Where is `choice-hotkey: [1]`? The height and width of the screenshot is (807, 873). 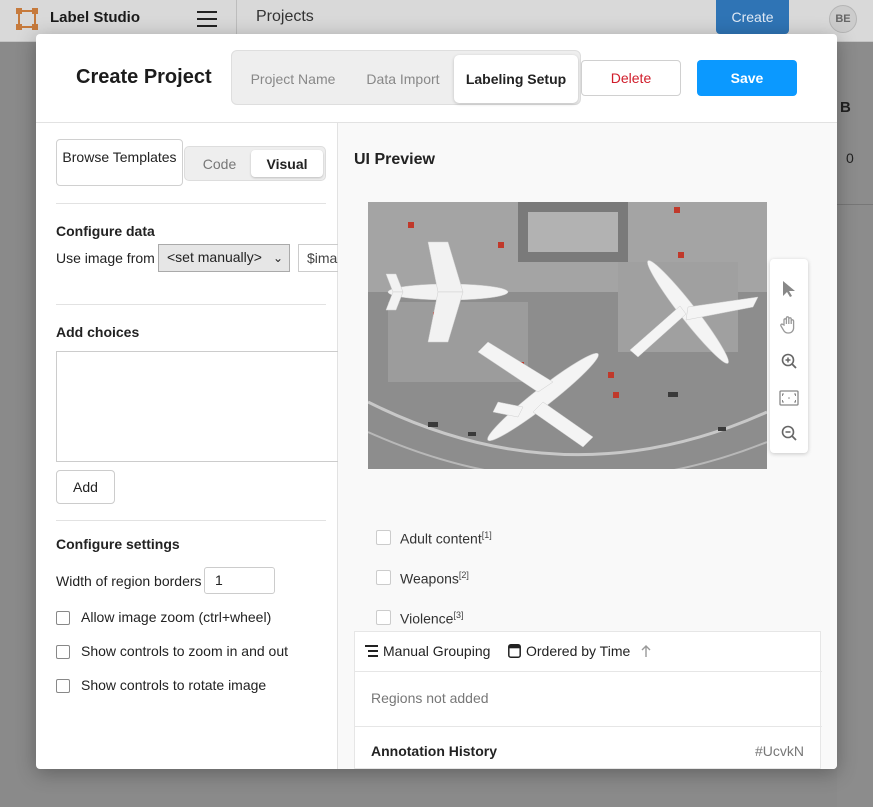 choice-hotkey: [1] is located at coordinates (486, 535).